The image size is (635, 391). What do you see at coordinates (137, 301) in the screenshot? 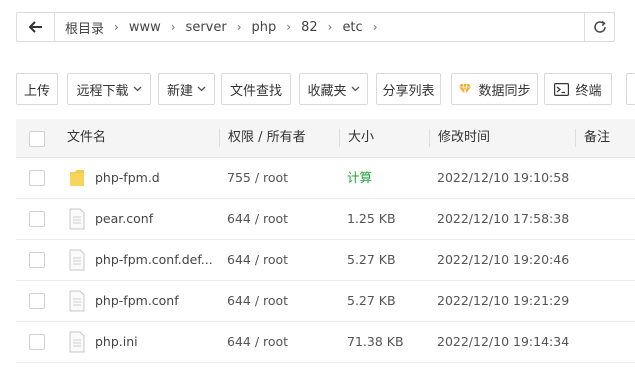
I see `file-name: php-fpm.conf` at bounding box center [137, 301].